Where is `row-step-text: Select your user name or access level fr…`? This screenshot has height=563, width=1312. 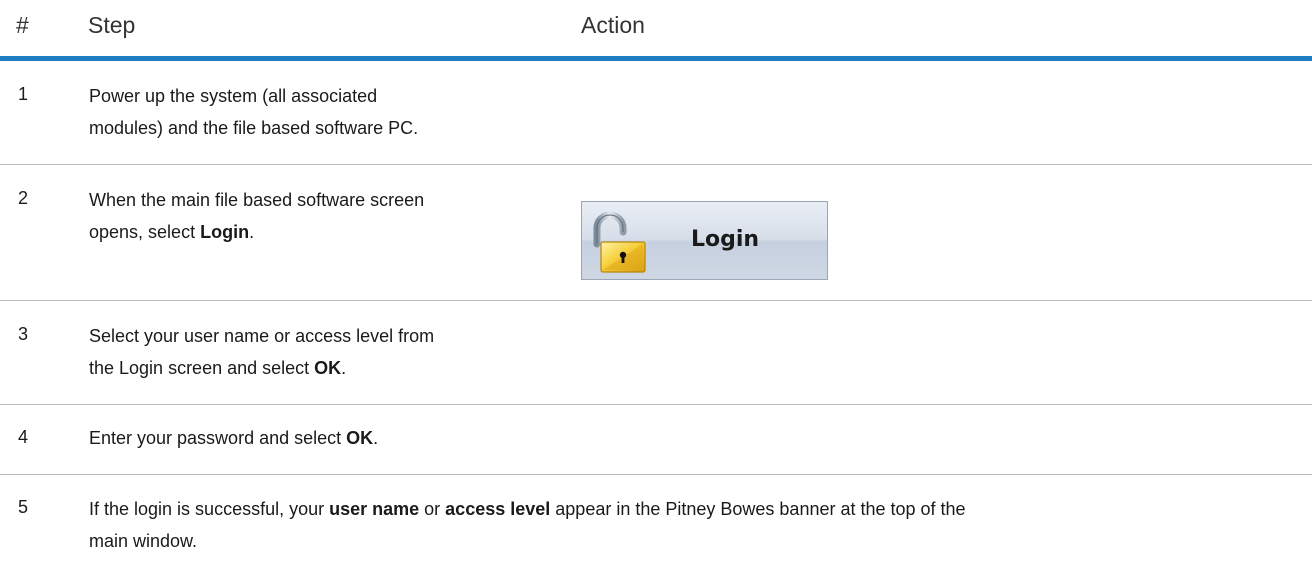
row-step-text: Select your user name or access level fr… is located at coordinates (261, 352).